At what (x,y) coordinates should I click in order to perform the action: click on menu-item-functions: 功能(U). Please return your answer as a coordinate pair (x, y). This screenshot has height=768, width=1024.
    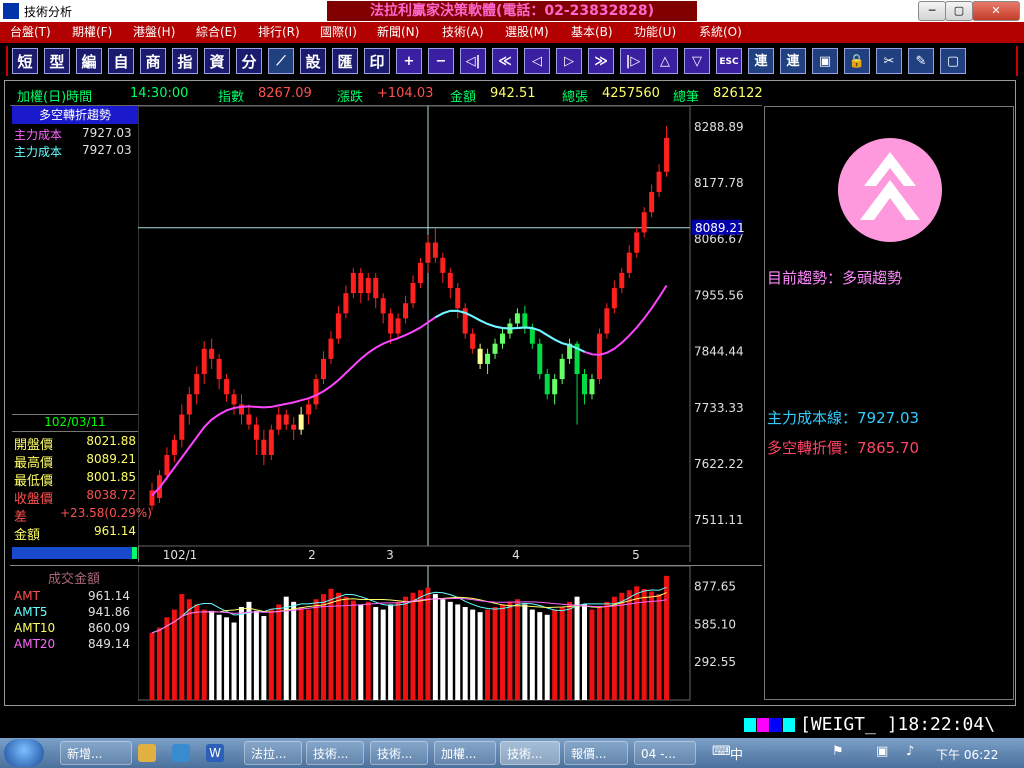
    Looking at the image, I should click on (655, 32).